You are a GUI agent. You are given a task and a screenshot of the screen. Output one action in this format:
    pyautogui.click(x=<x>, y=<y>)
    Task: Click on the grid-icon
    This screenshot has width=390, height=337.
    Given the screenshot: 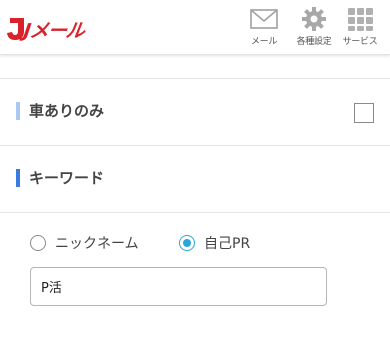 What is the action you would take?
    pyautogui.click(x=360, y=19)
    